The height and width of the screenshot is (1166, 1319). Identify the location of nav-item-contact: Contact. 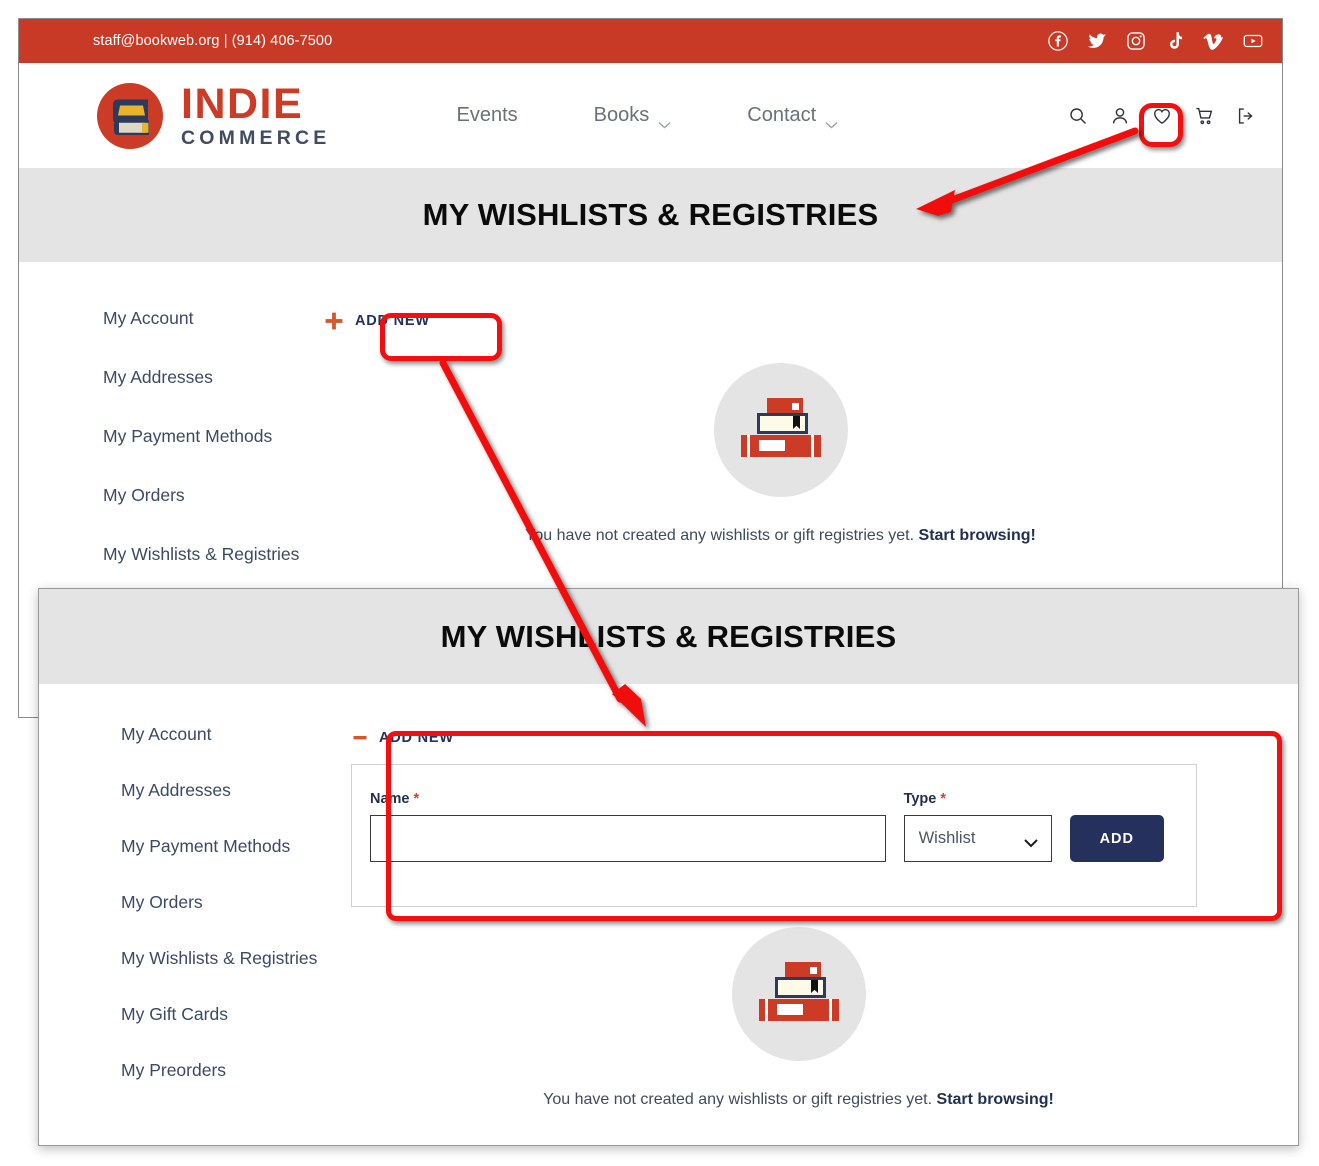
(792, 116).